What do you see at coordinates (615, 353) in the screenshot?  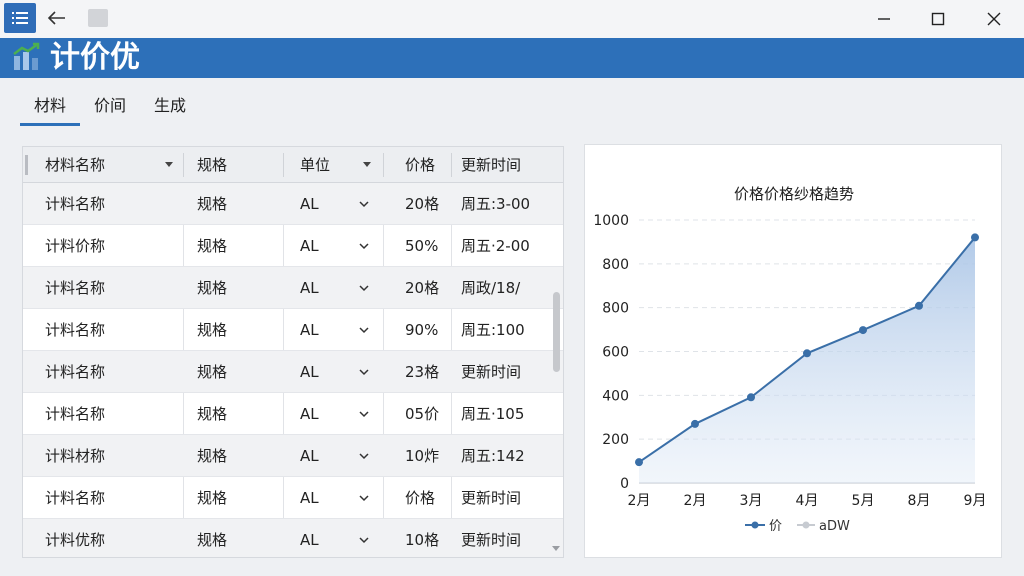 I see `y-tick-label: 600` at bounding box center [615, 353].